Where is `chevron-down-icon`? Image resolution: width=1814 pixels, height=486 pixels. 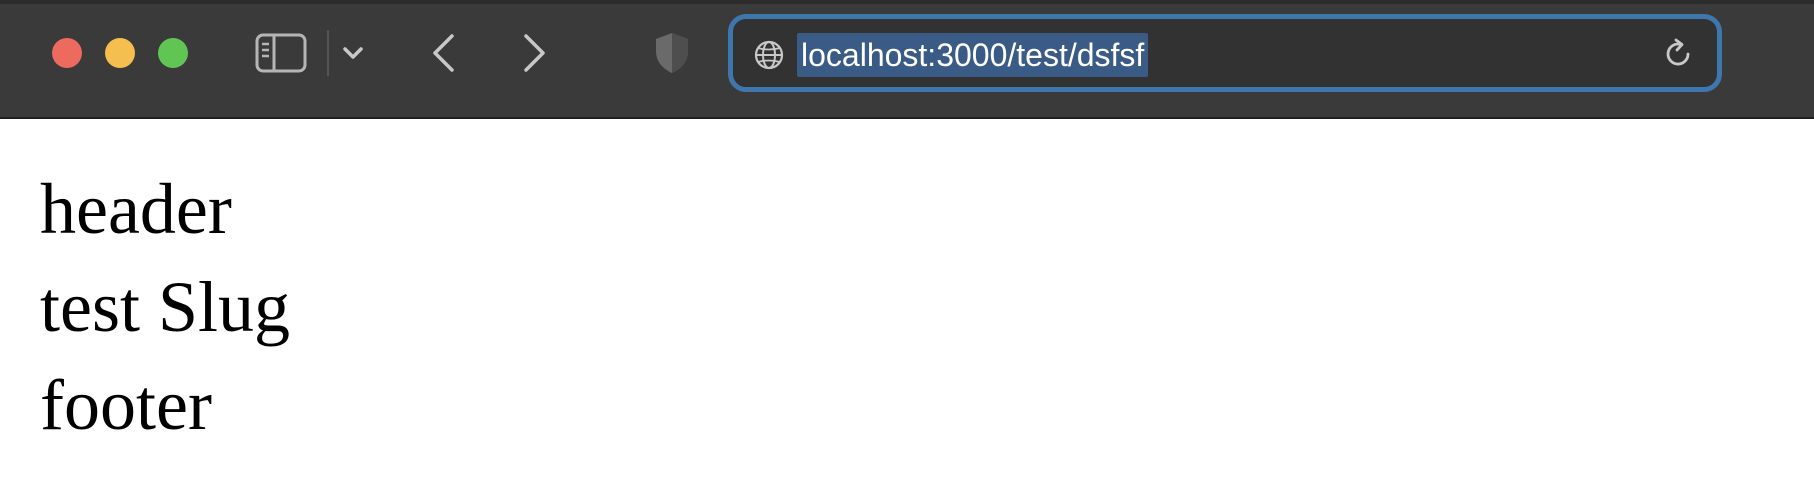
chevron-down-icon is located at coordinates (353, 53).